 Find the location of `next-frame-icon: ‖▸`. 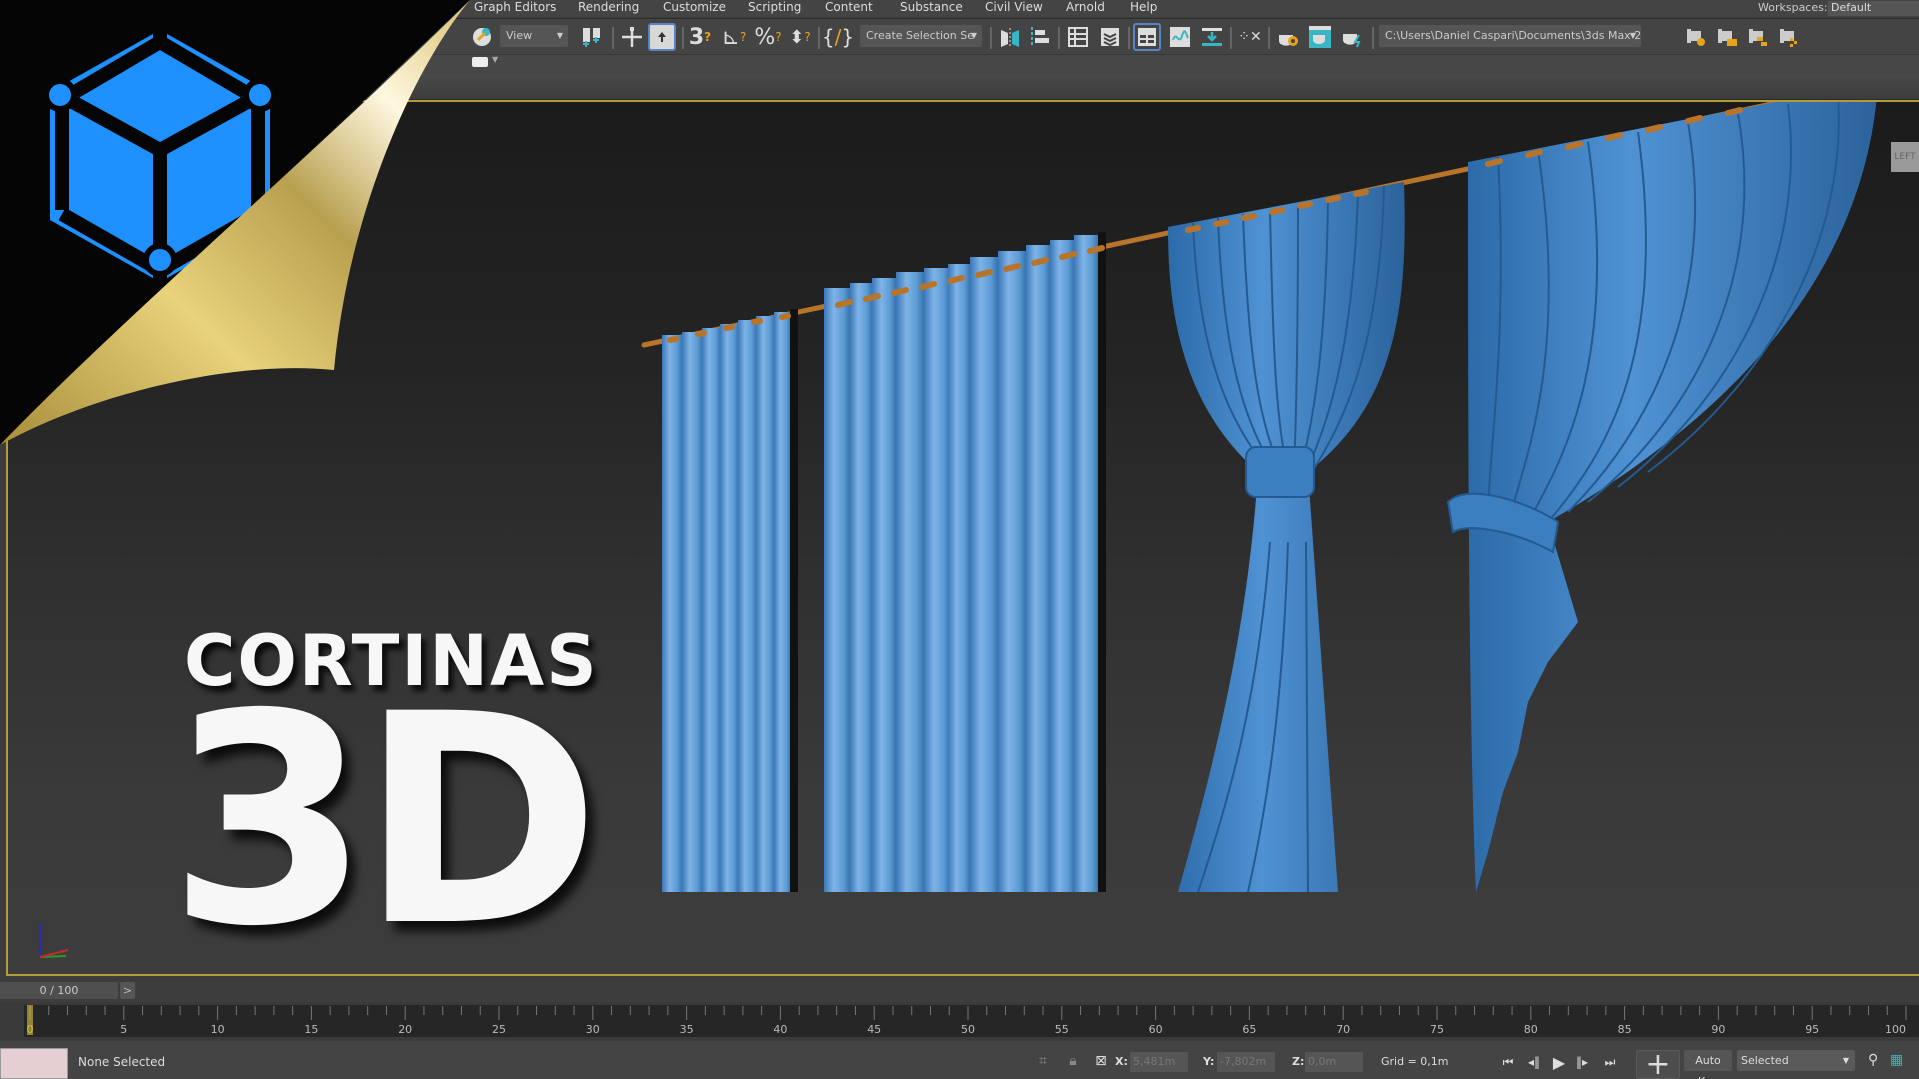

next-frame-icon: ‖▸ is located at coordinates (1582, 1062).